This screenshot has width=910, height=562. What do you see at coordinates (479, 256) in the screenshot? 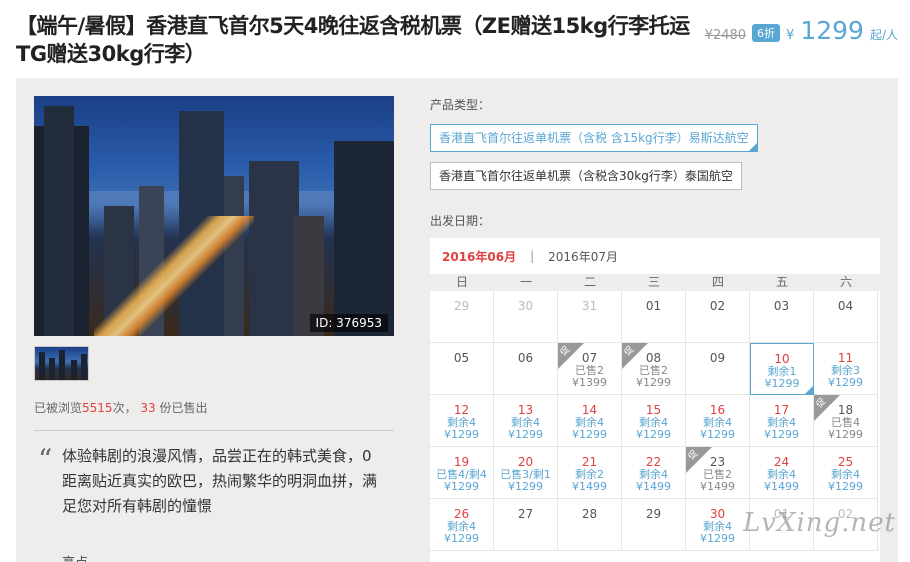
I see `month-tab-june: 2016年06月` at bounding box center [479, 256].